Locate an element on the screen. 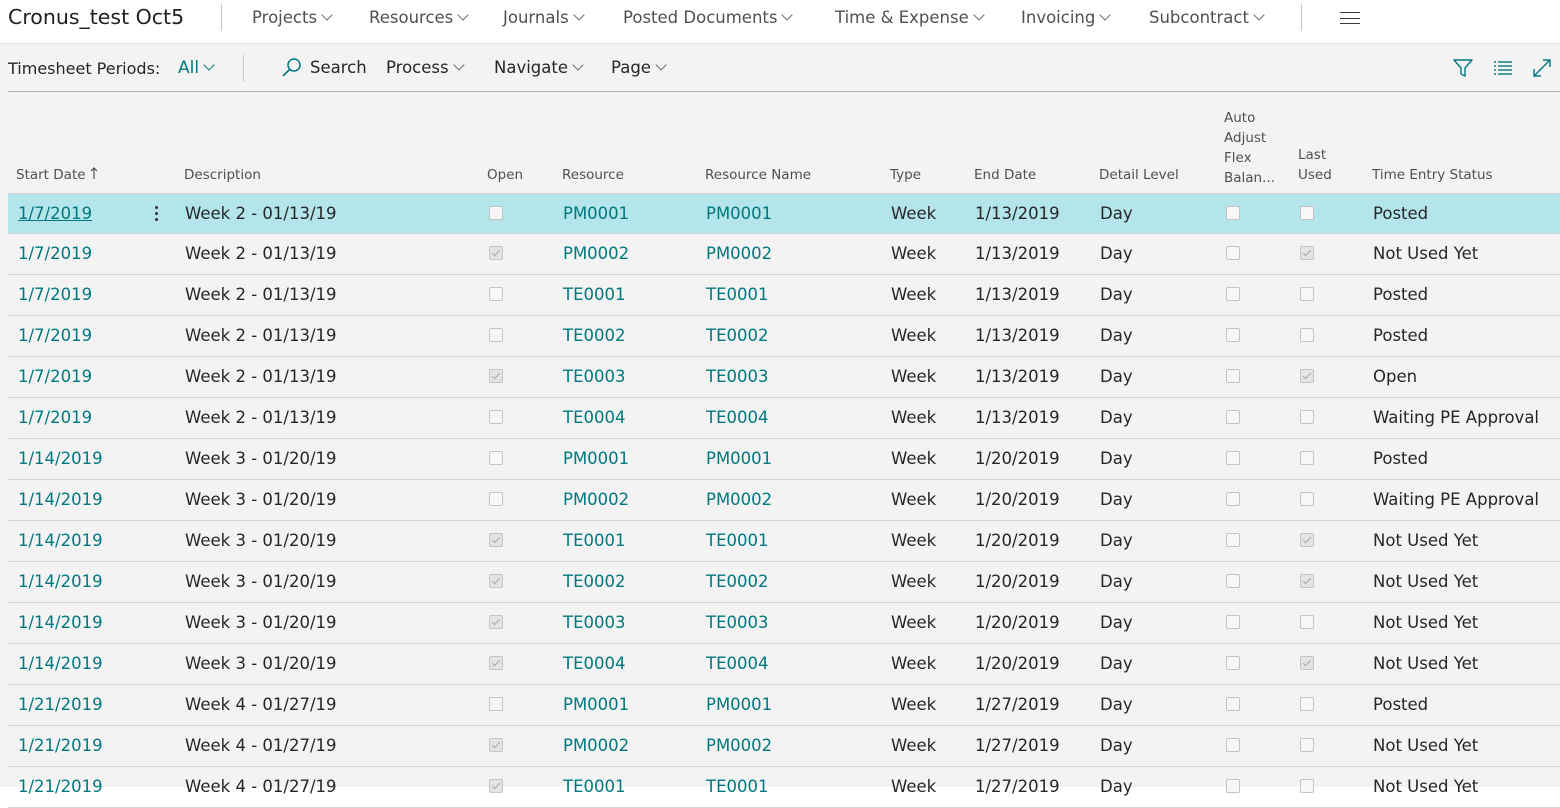  nav-subcontract: Subcontract is located at coordinates (1207, 17).